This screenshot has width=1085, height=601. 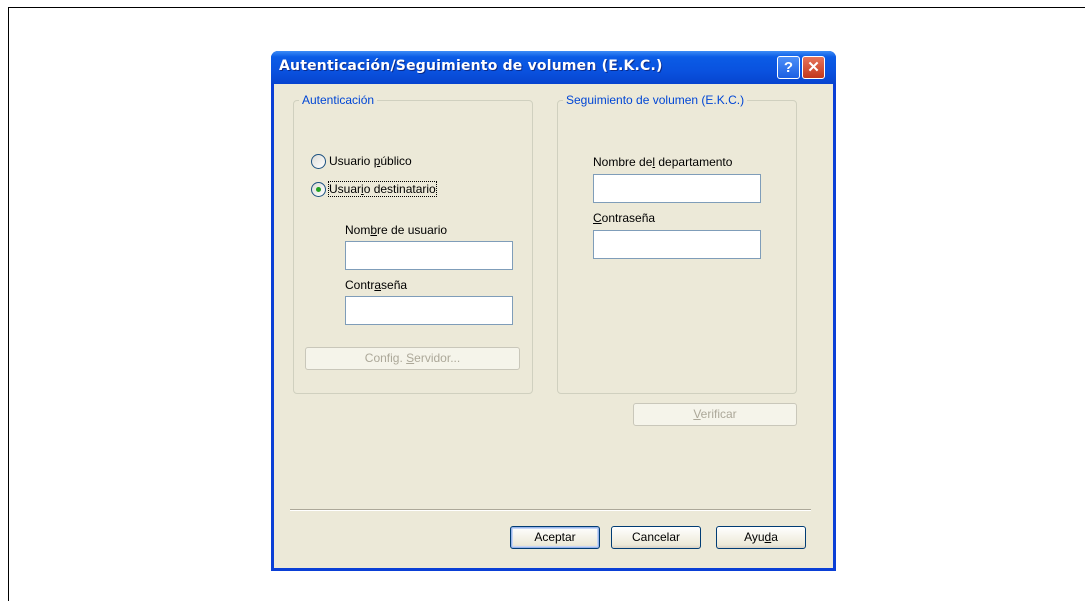 I want to click on close-icon: ✕, so click(x=813, y=67).